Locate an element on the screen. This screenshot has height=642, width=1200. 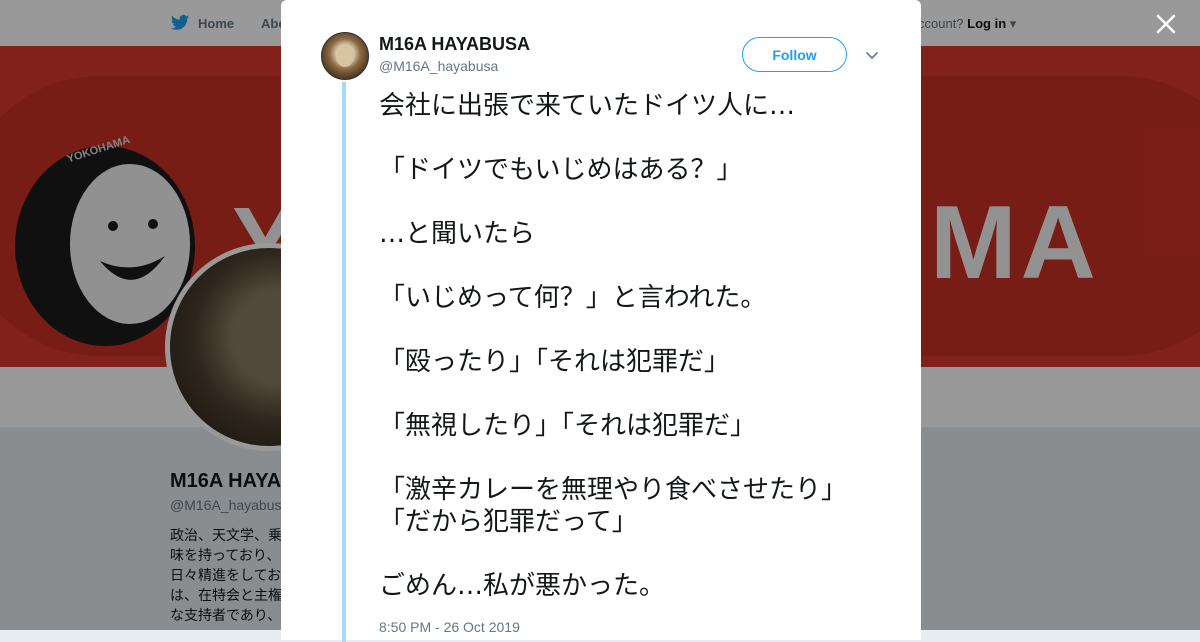
author-avatar is located at coordinates (345, 56).